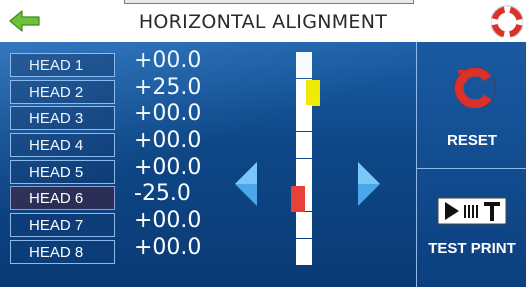  Describe the element at coordinates (168, 113) in the screenshot. I see `head-offset-value-3: +00.0` at that location.